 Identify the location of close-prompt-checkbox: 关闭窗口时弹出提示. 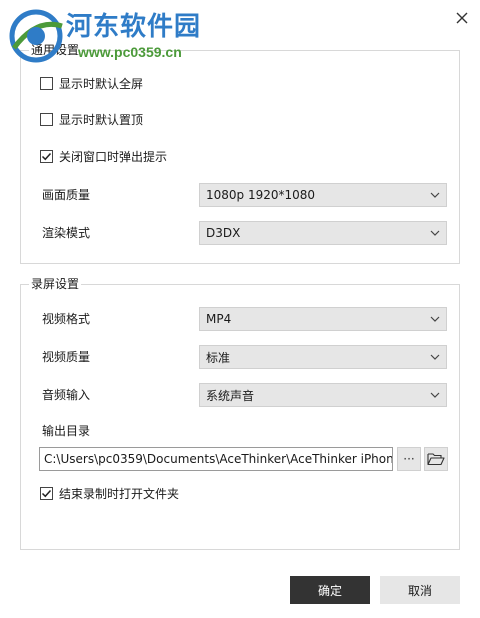
(103, 156).